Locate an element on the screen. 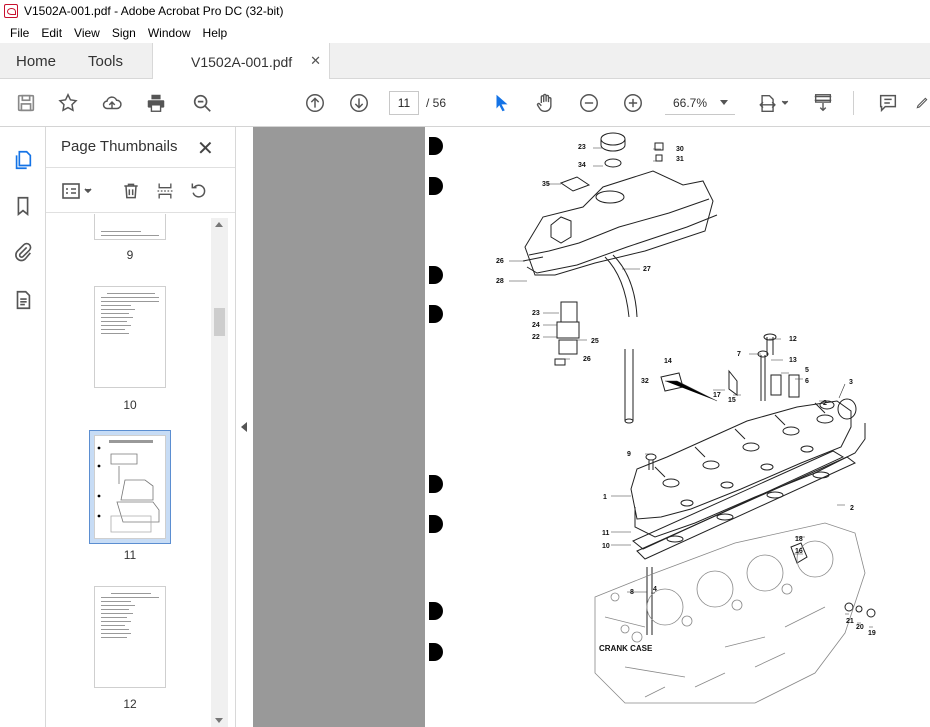 This screenshot has height=727, width=930. crank-case-label: CRANK CASE is located at coordinates (626, 648).